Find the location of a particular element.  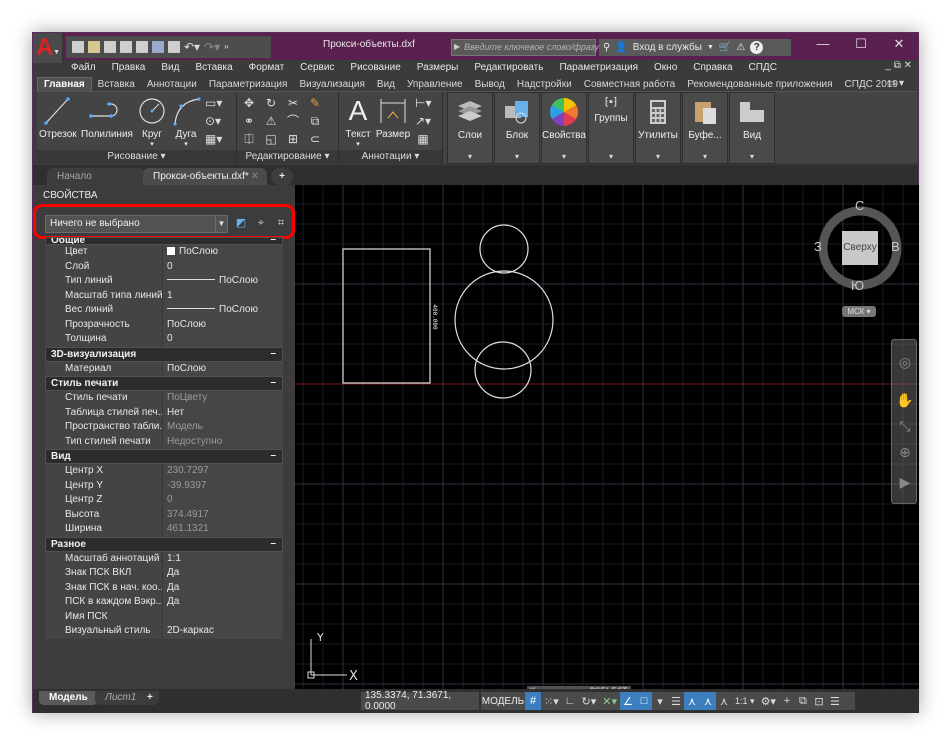

polar-tracking-icon: ↻▾ is located at coordinates (589, 701).